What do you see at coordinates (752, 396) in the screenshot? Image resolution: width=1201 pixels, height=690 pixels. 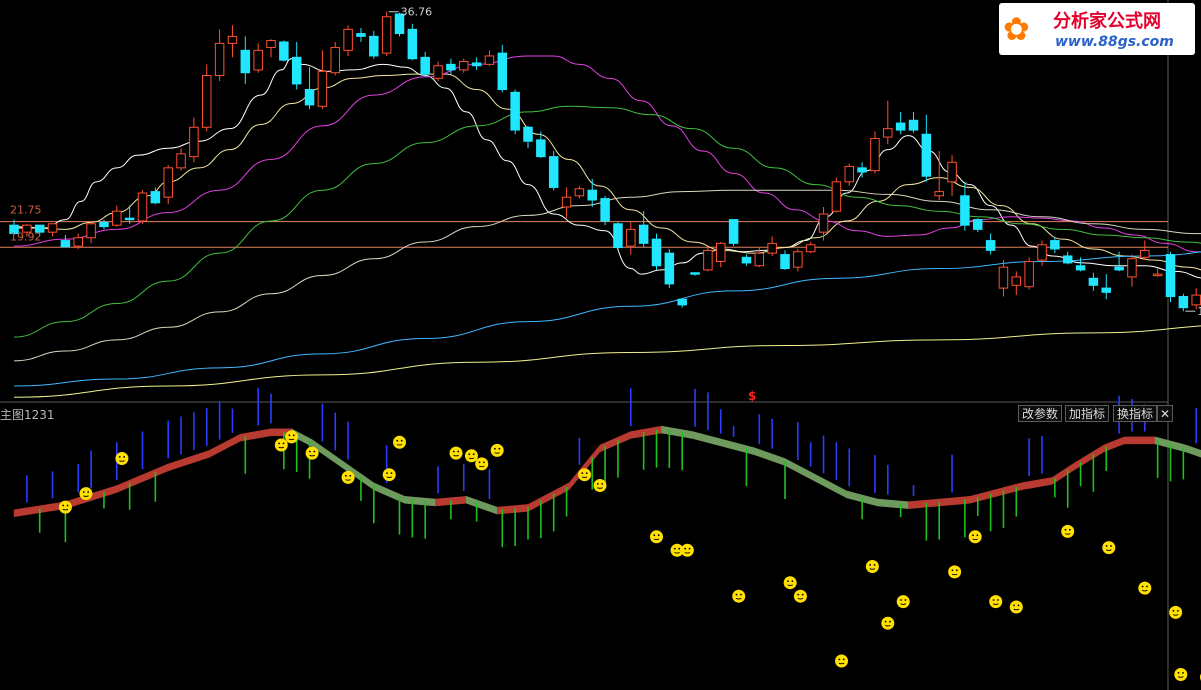 I see `dollar-marker: $` at bounding box center [752, 396].